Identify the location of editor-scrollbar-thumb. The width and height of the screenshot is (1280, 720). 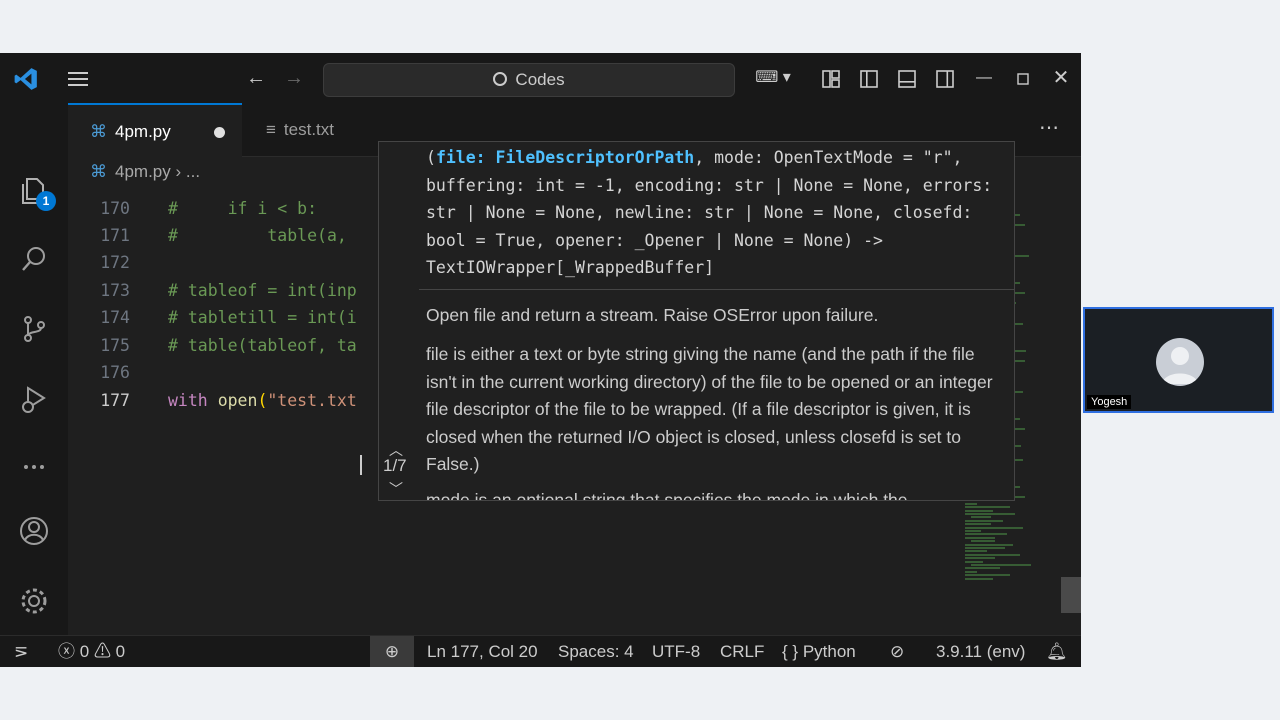
(1071, 595).